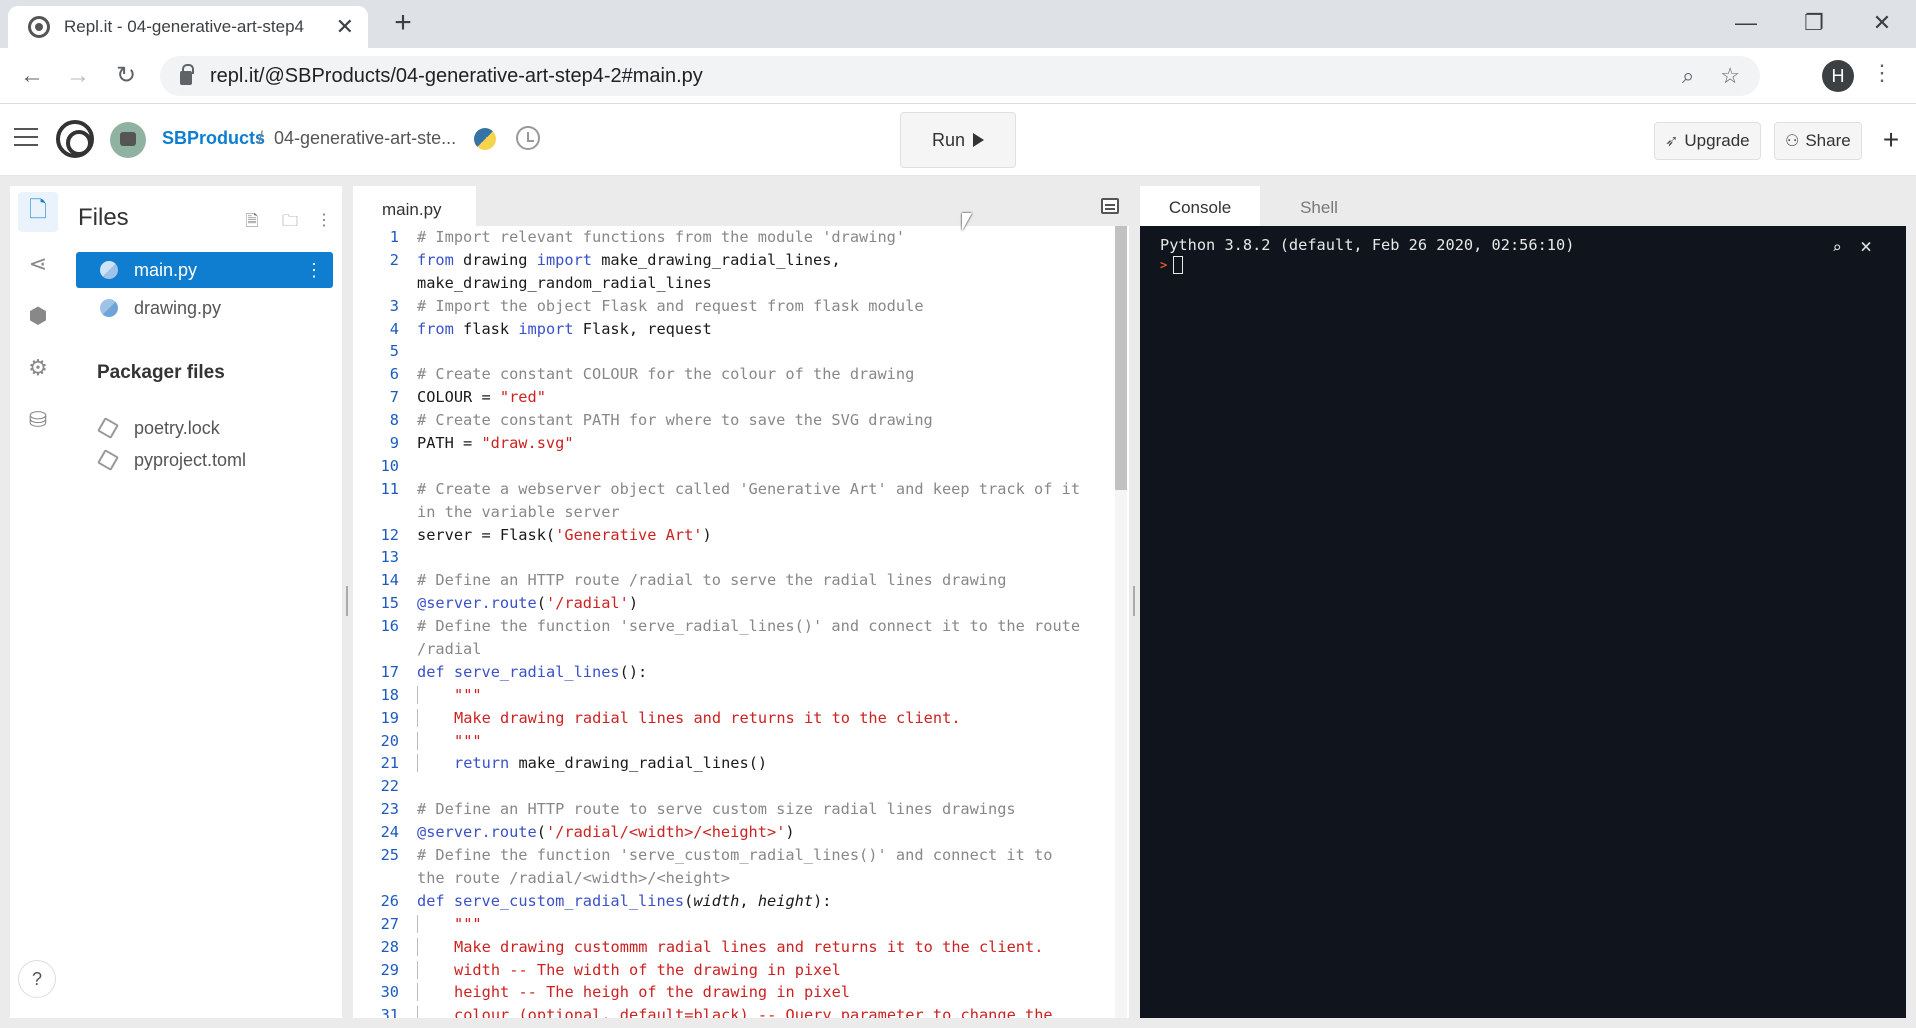 The width and height of the screenshot is (1916, 1028). What do you see at coordinates (389, 580) in the screenshot?
I see `line-number: 14` at bounding box center [389, 580].